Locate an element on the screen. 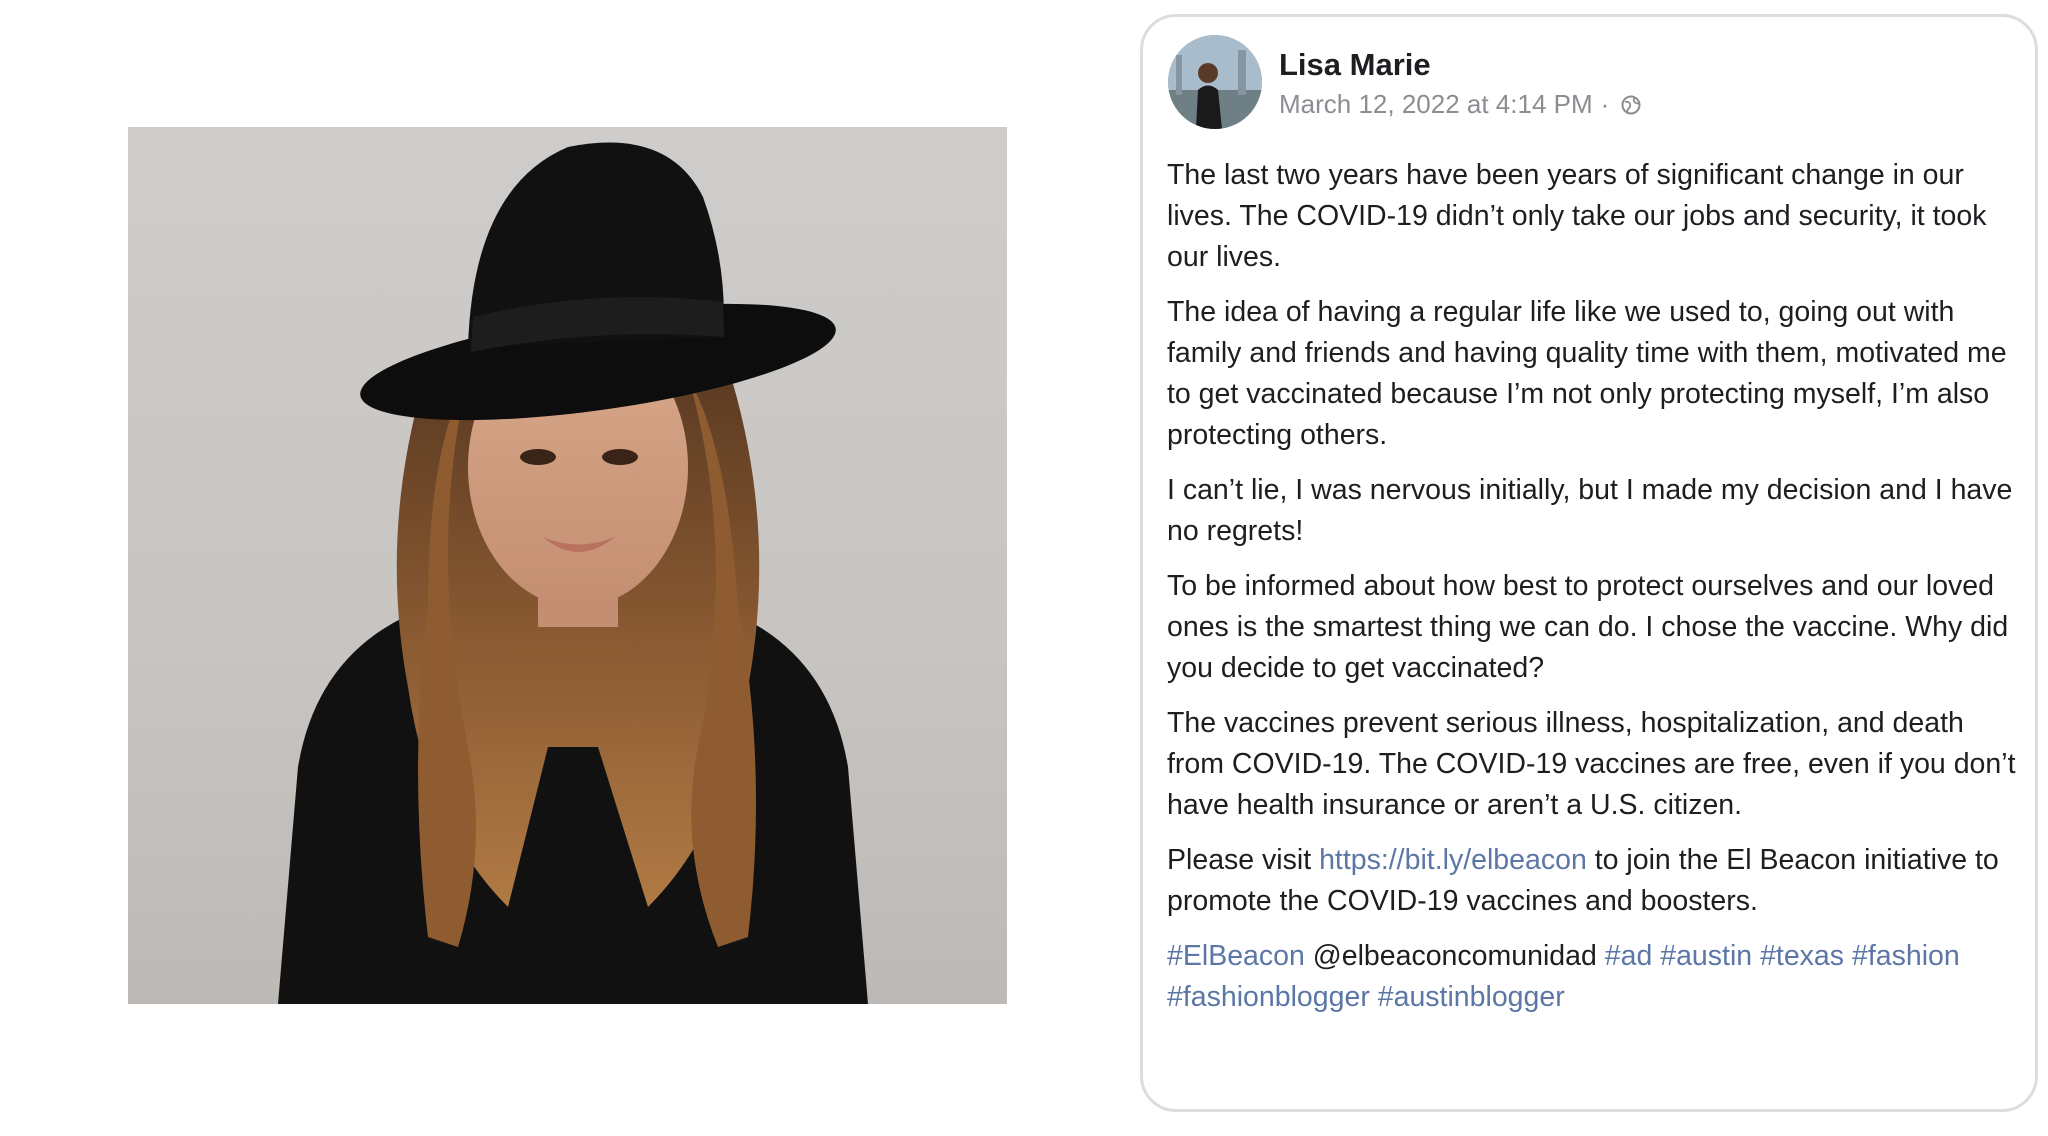 This screenshot has width=2048, height=1136. hashtag-fashion: #fashion is located at coordinates (1906, 956).